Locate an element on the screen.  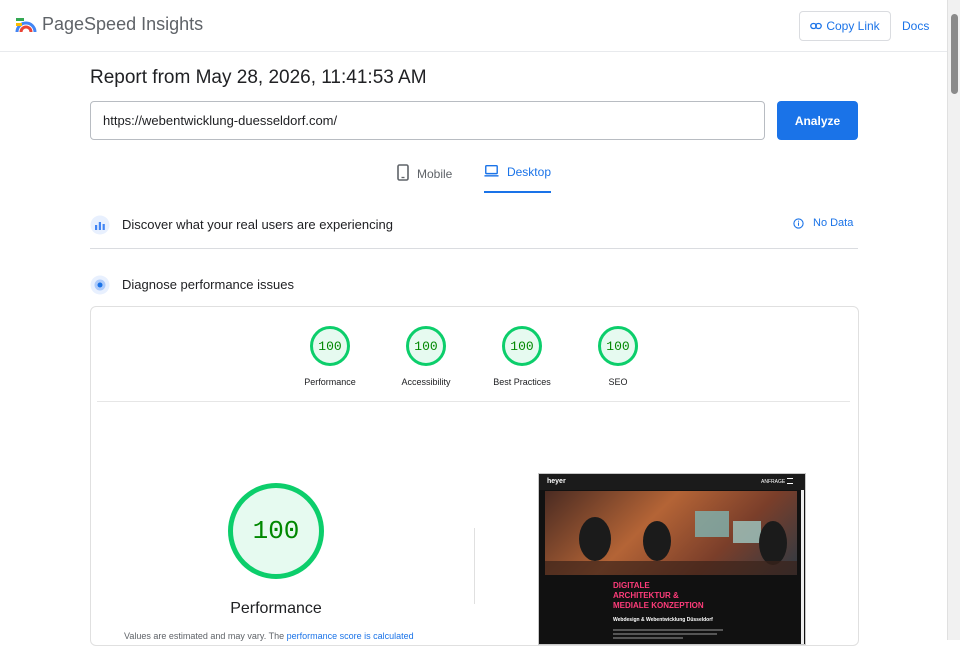
diagnose-section-header: Diagnose performance issues is located at coordinates (474, 284).